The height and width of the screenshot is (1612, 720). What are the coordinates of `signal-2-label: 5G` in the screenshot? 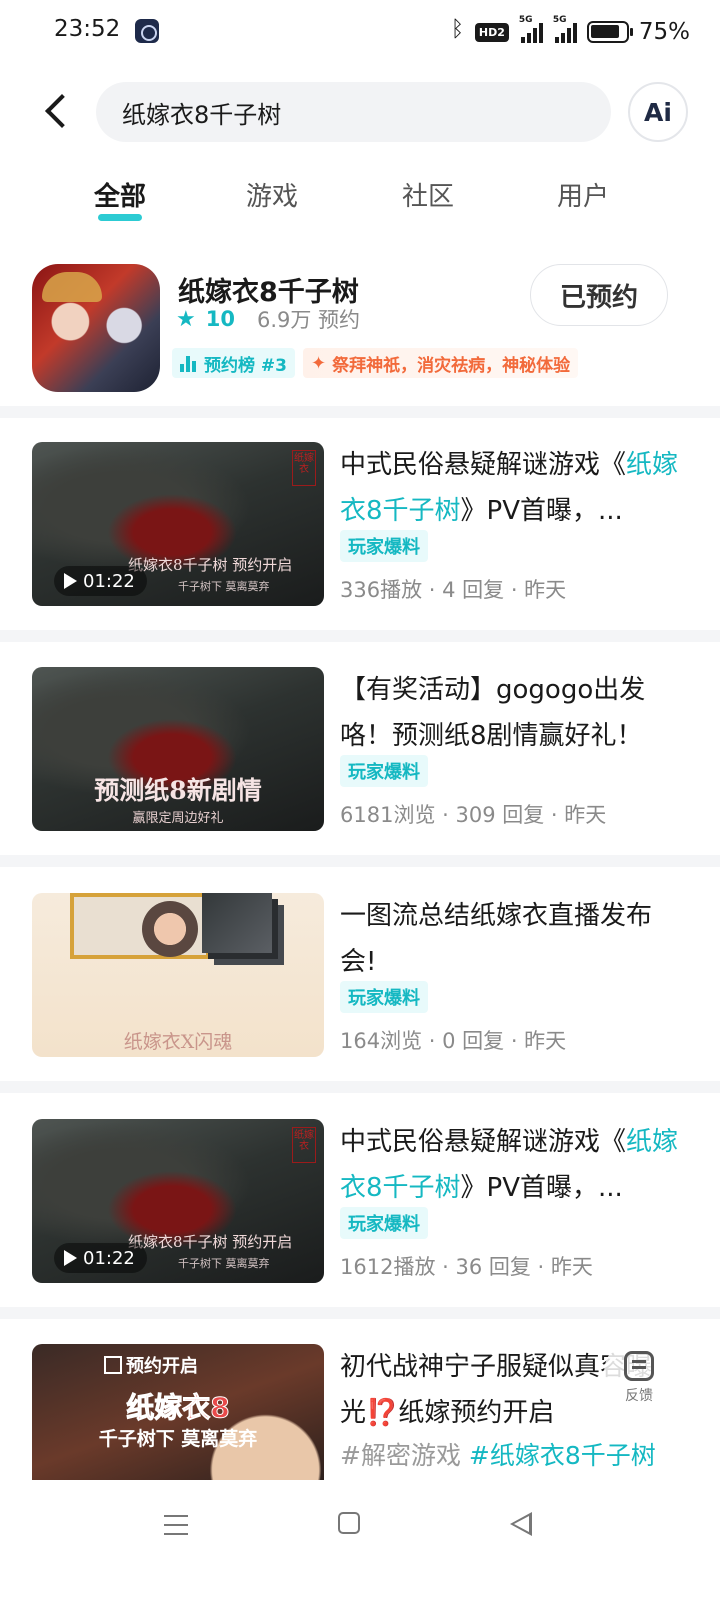 It's located at (559, 20).